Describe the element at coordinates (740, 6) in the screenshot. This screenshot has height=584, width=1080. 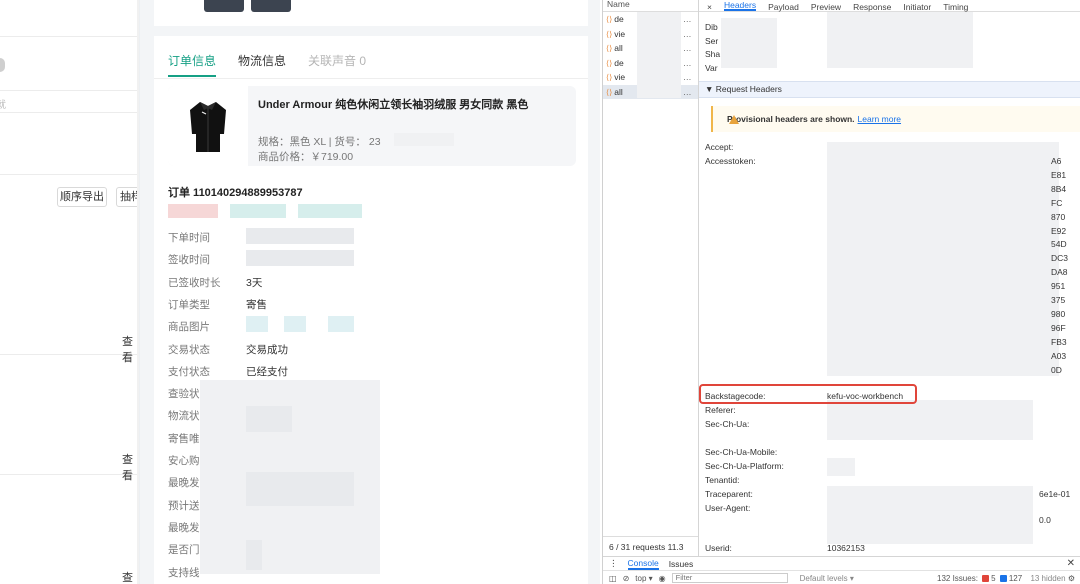
I see `tab-headers: Headers` at that location.